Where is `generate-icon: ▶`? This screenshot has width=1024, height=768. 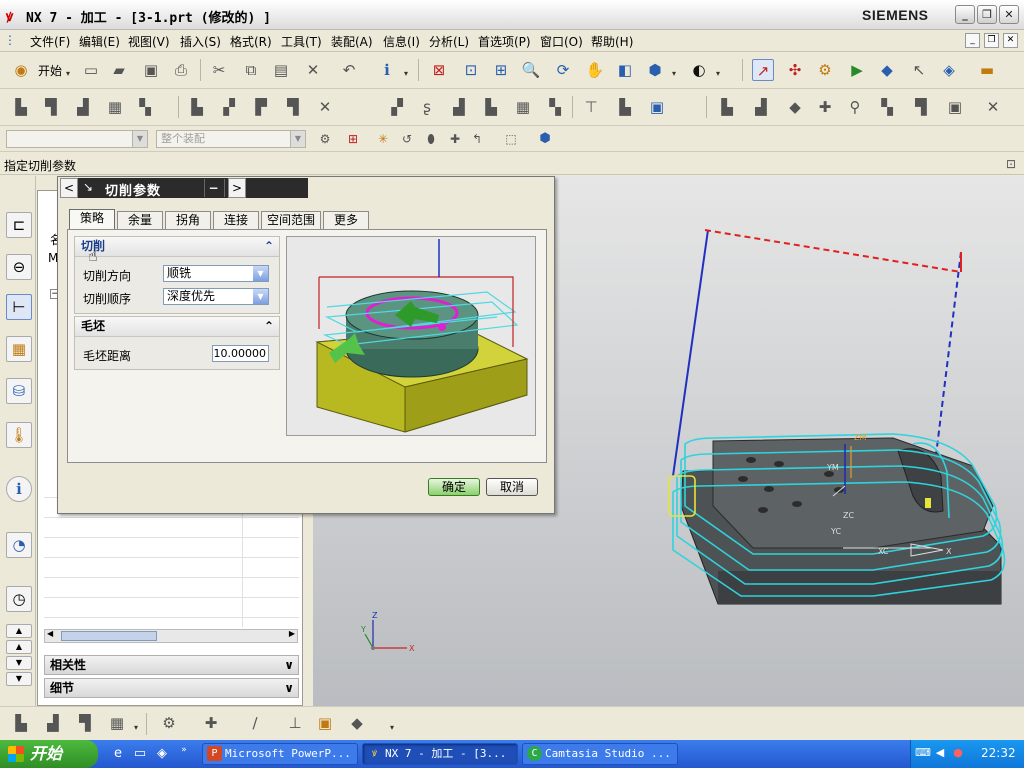
generate-icon: ▶ is located at coordinates (857, 70).